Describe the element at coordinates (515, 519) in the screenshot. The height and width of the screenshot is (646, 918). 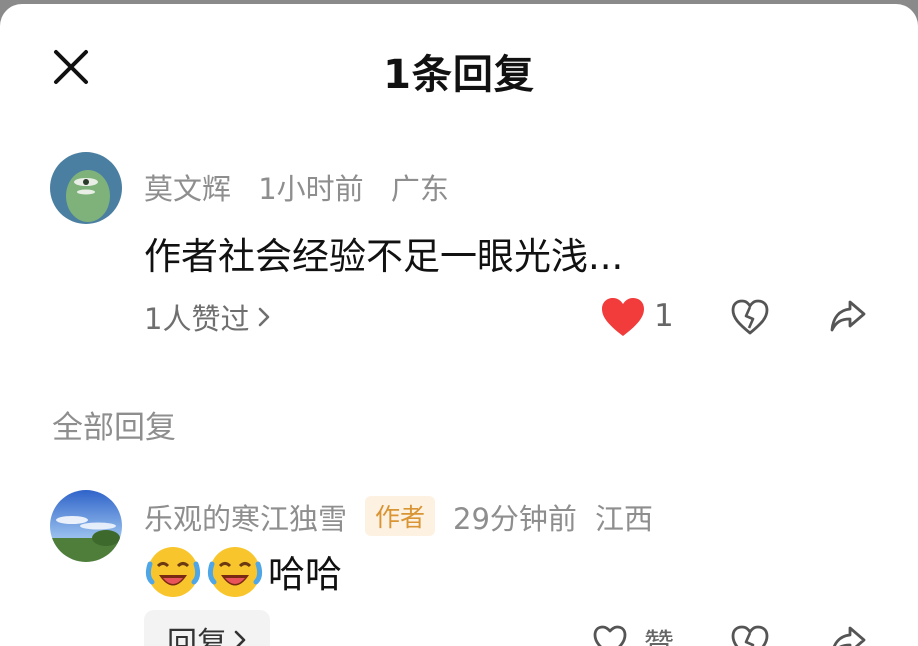
I see `timestamp: 29分钟前` at that location.